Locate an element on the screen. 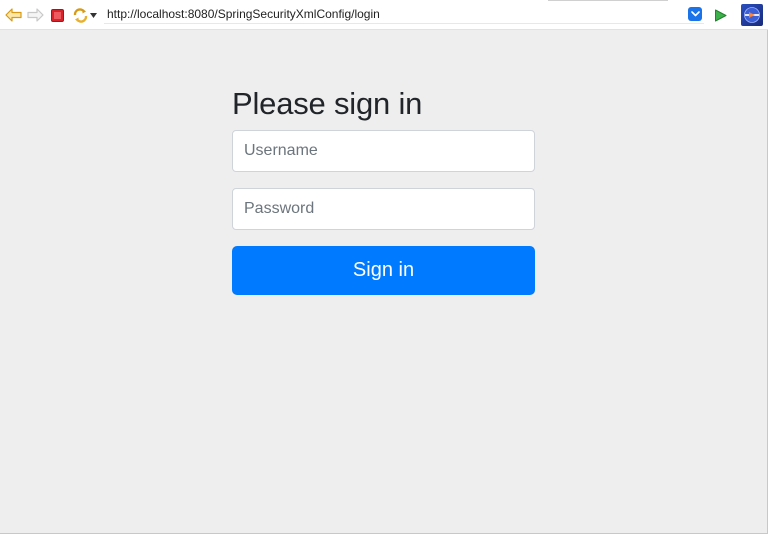  eclipse-logo-icon is located at coordinates (752, 15).